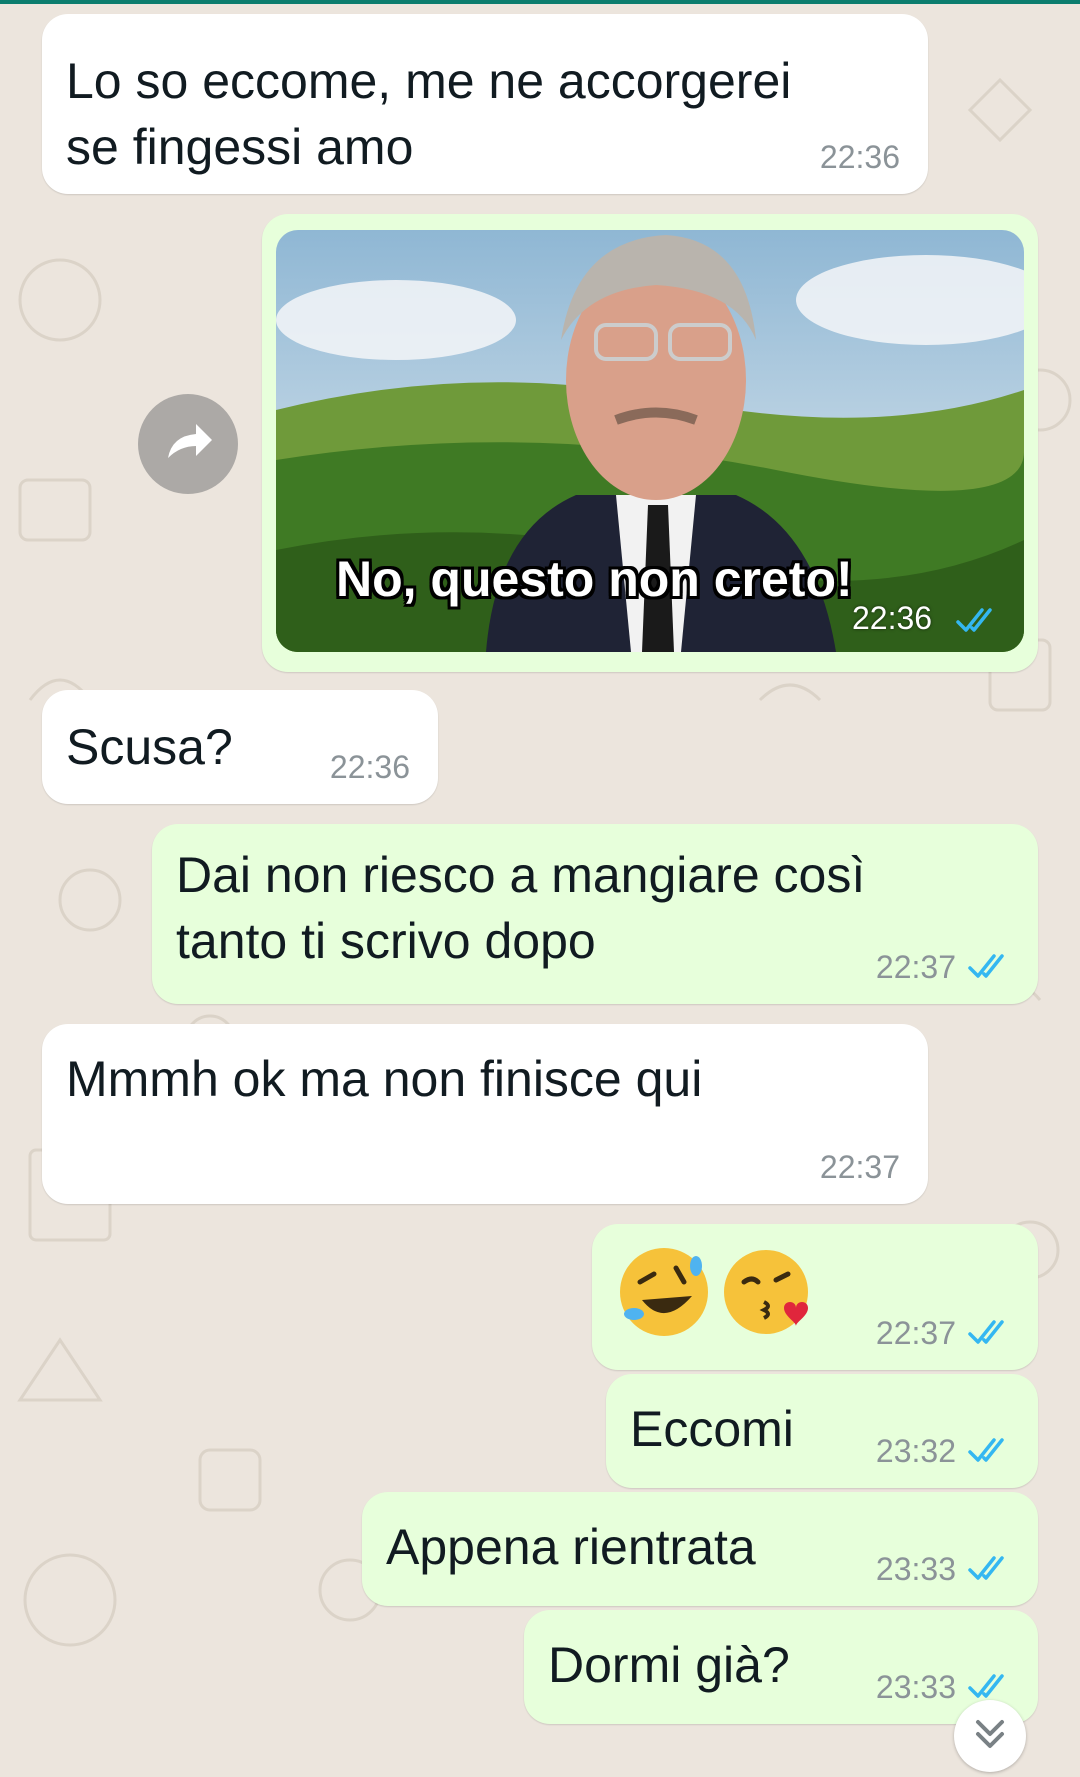  I want to click on outgoing-message: Appena rientrata 23:33, so click(700, 1549).